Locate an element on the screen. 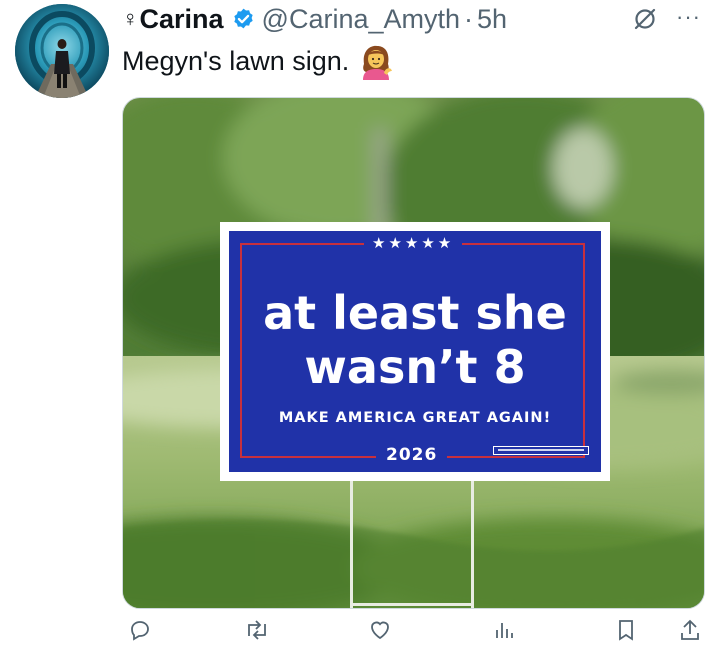 Image resolution: width=720 pixels, height=648 pixels. tweet-text: Megyn's lawn sign. is located at coordinates (258, 61).